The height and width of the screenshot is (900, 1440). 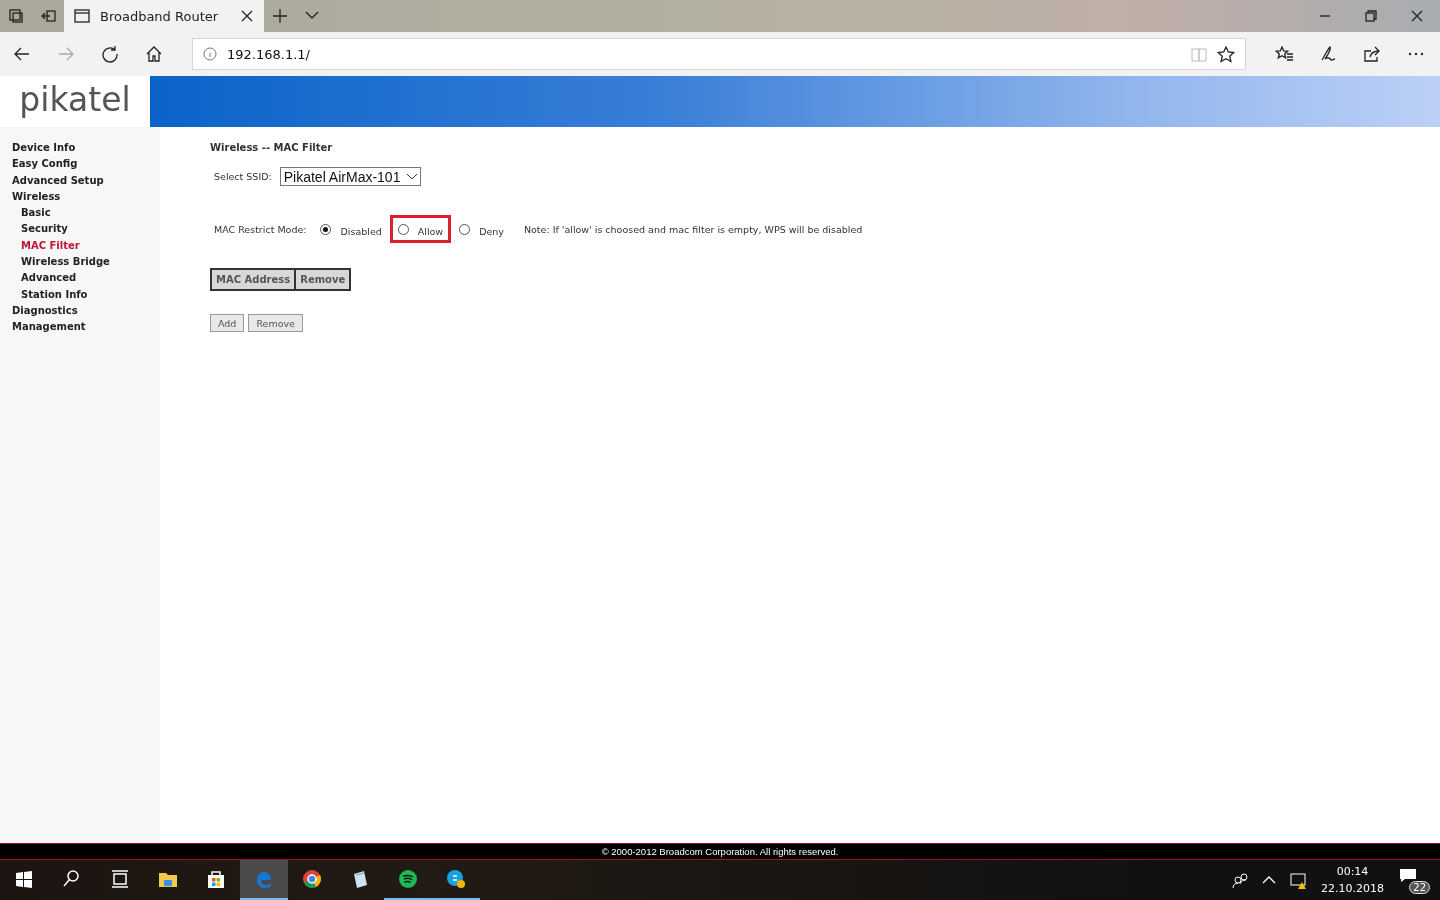 I want to click on browser-tab: Broadband Router, so click(x=164, y=16).